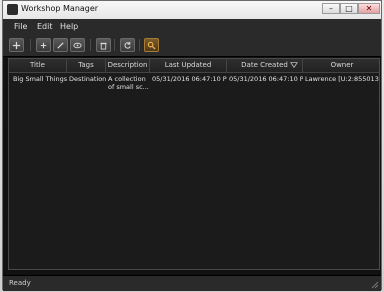  What do you see at coordinates (38, 65) in the screenshot?
I see `column-title: Title` at bounding box center [38, 65].